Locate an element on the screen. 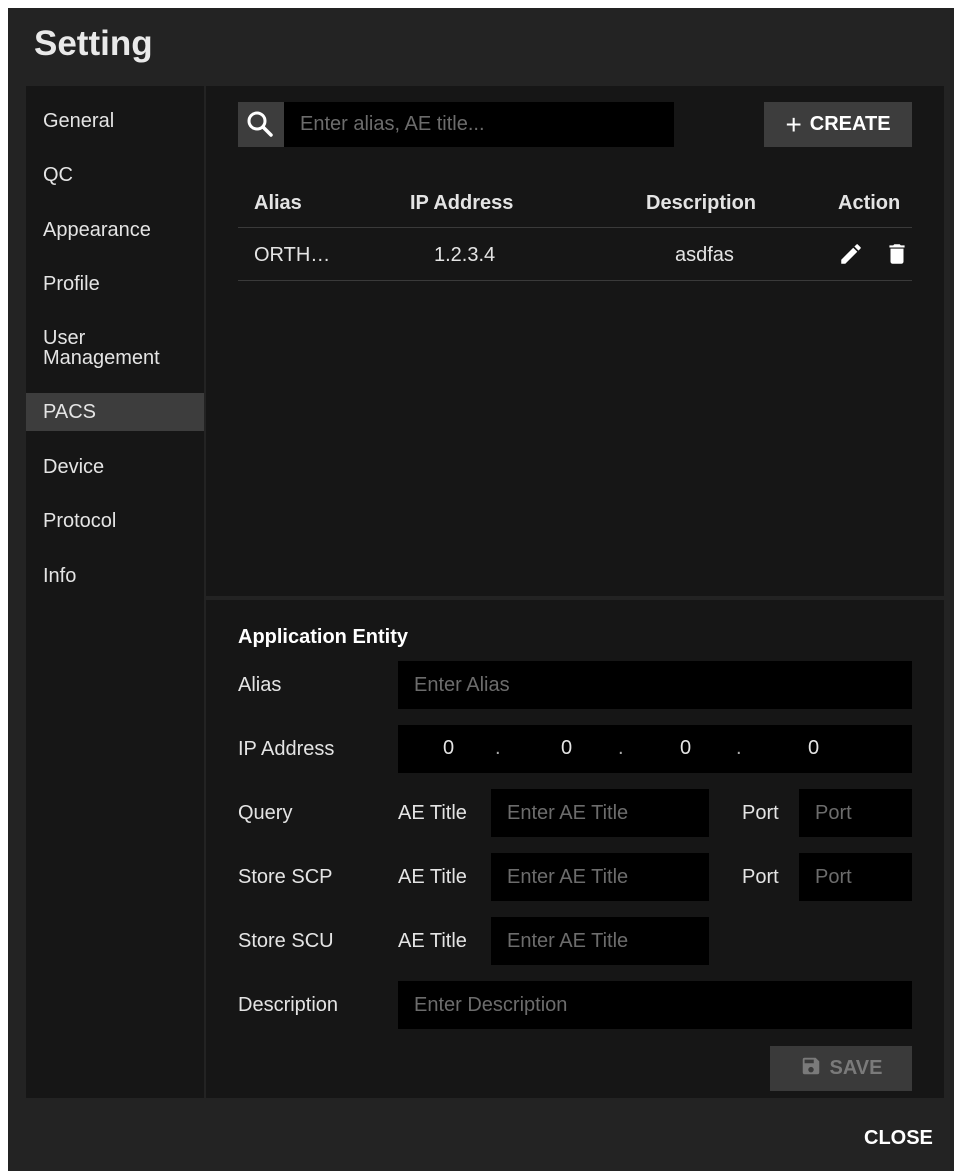 This screenshot has height=1171, width=954. description-label: Description is located at coordinates (288, 1005).